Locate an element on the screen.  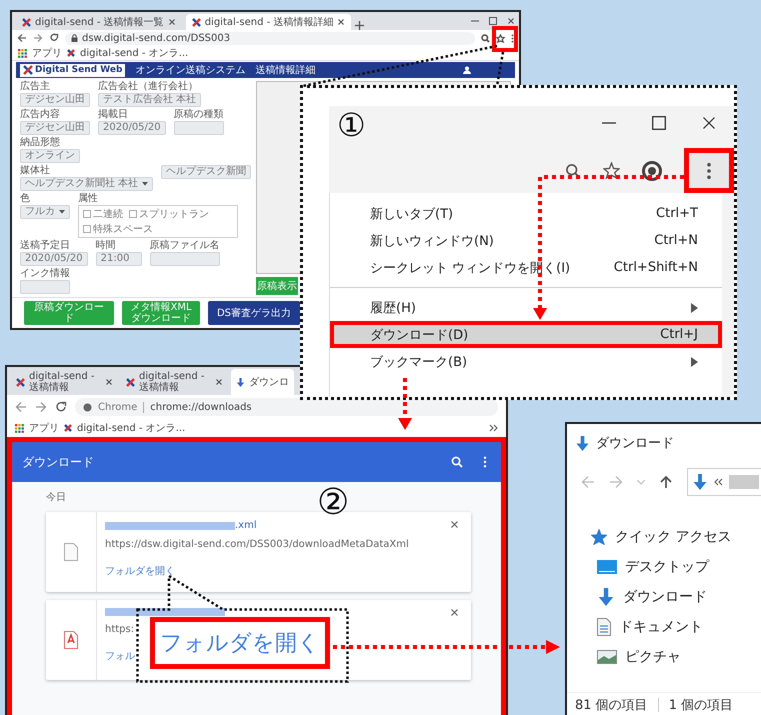
nav-item: デスクトップ is located at coordinates (679, 567).